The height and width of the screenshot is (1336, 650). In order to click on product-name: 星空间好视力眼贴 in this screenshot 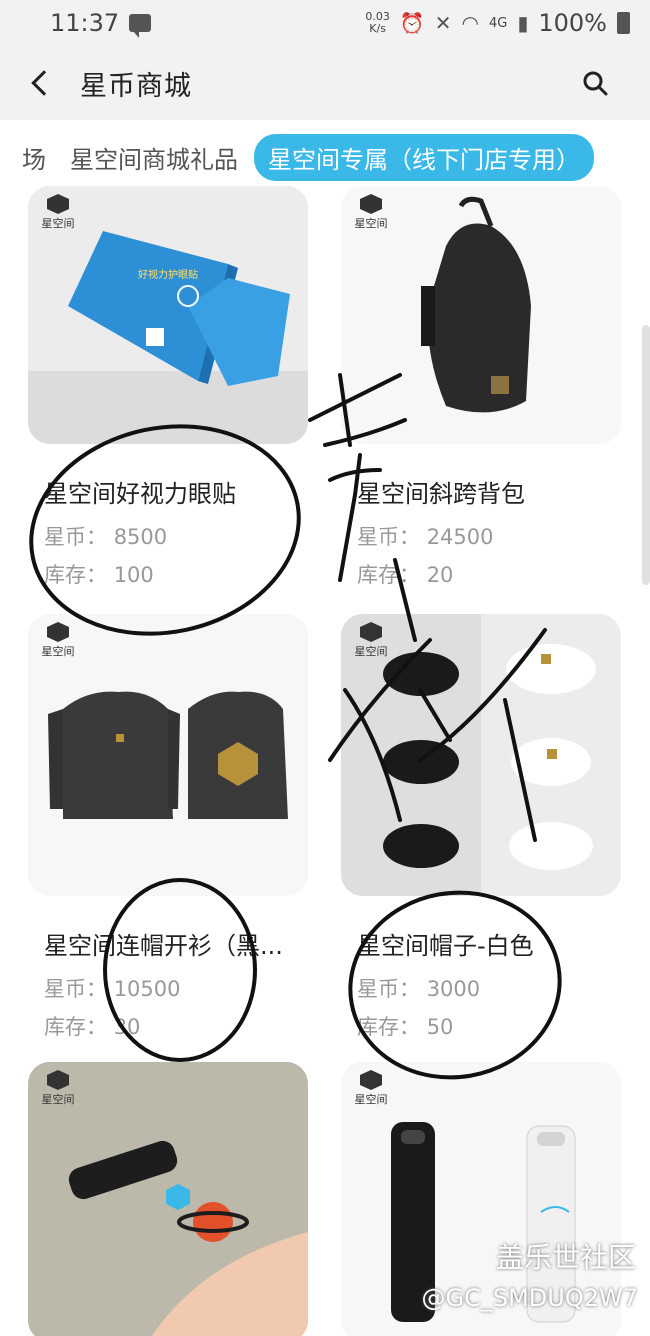, I will do `click(140, 494)`.